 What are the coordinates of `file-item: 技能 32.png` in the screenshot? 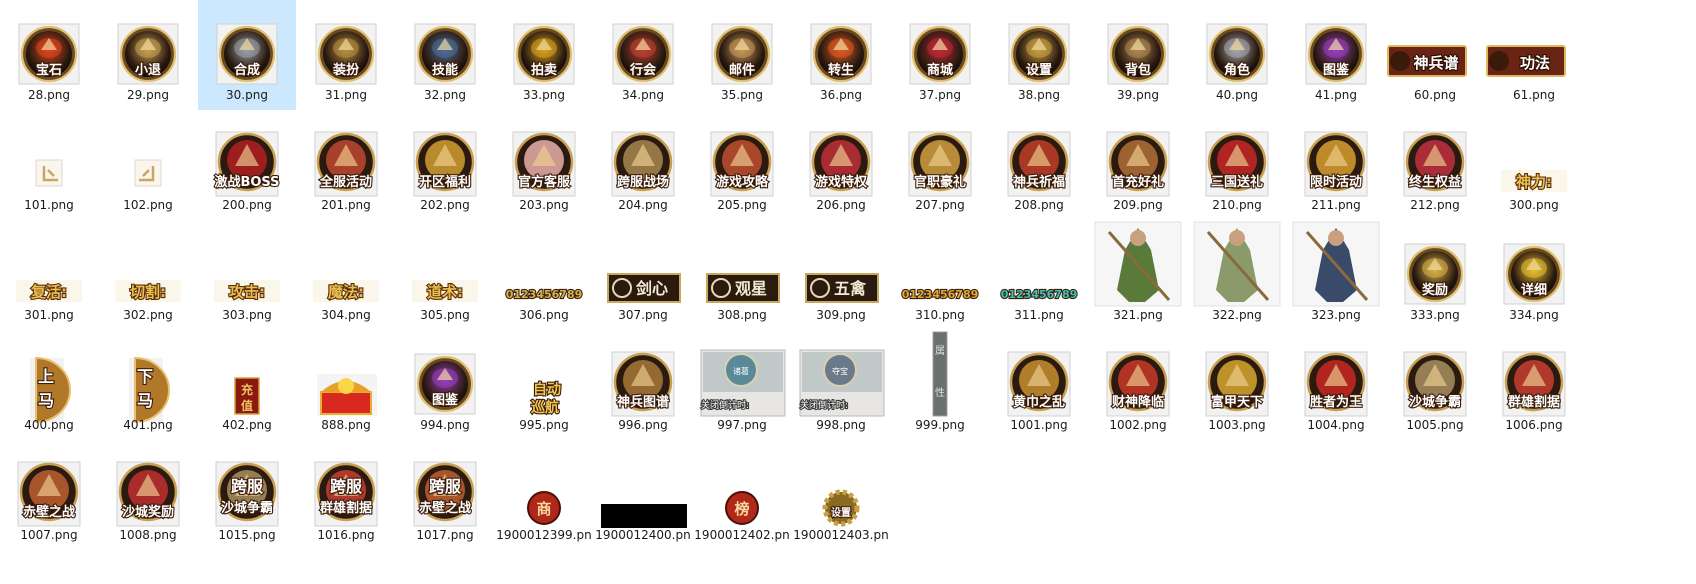 It's located at (445, 55).